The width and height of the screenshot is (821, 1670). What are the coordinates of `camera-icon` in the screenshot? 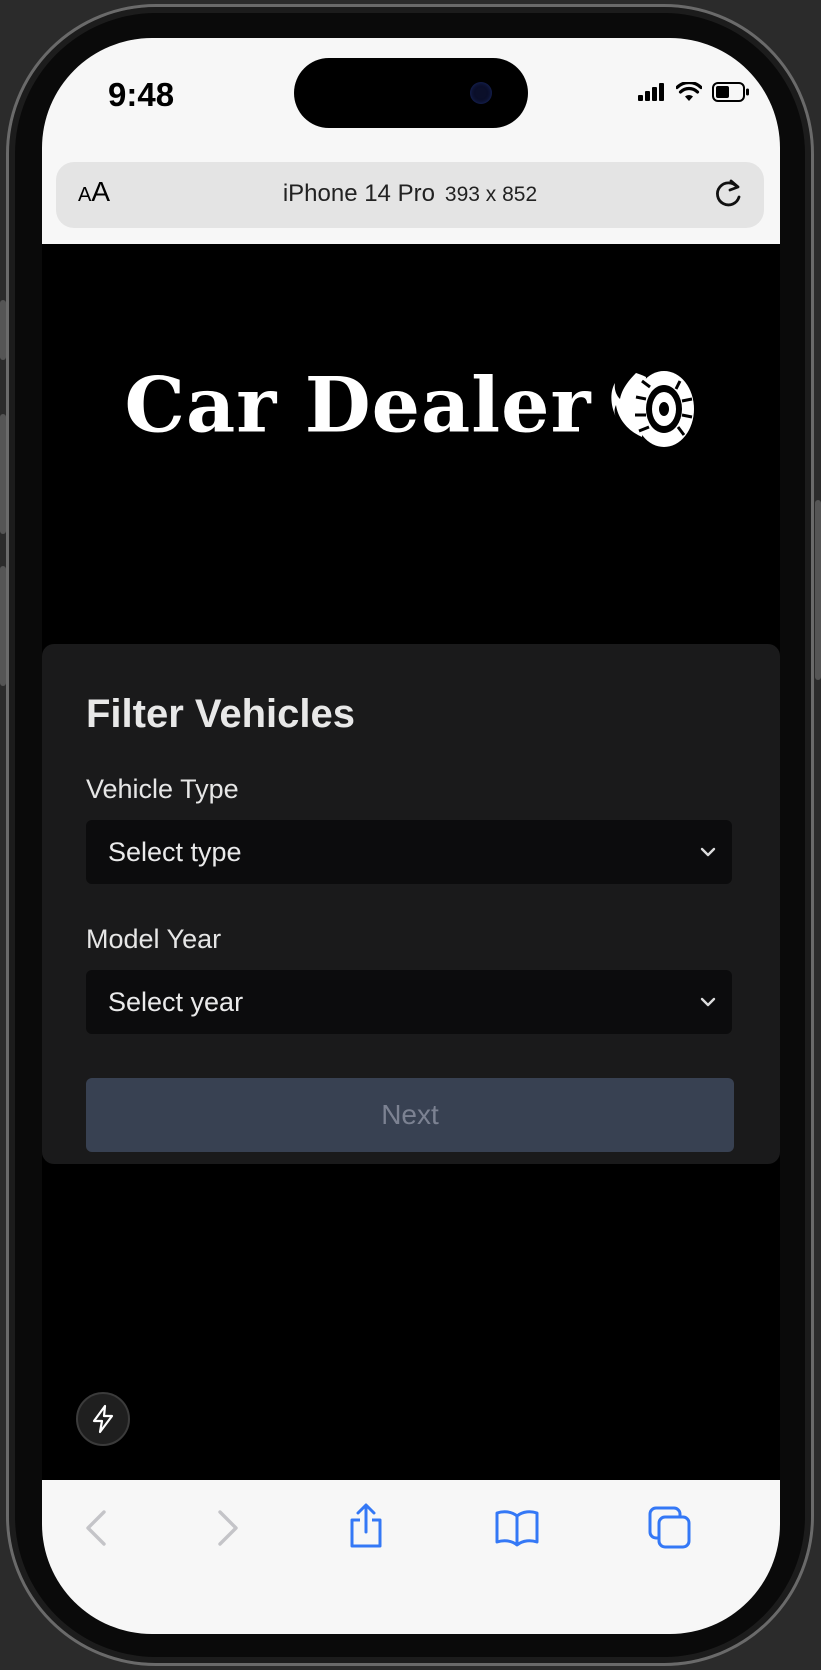 It's located at (481, 93).